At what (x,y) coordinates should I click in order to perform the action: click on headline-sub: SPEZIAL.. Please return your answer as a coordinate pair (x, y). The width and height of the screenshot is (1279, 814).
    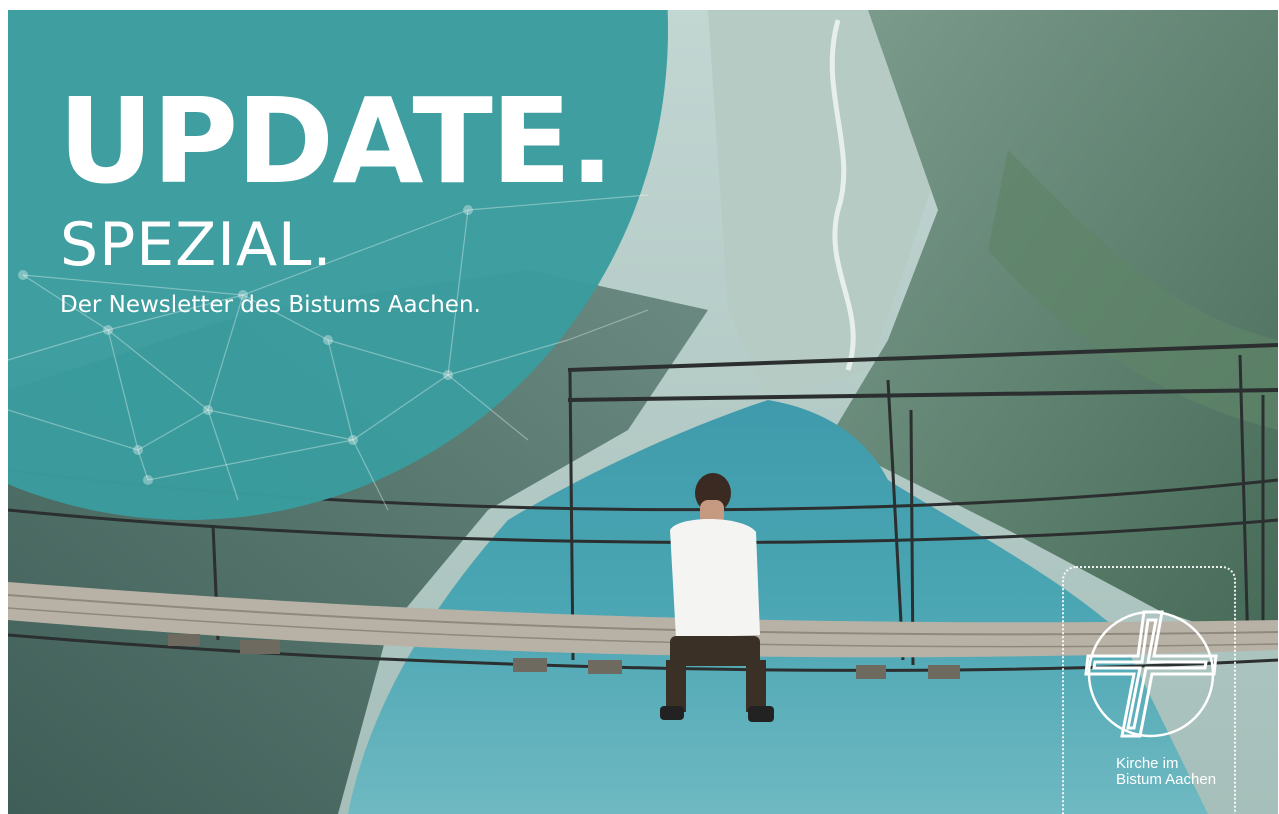
    Looking at the image, I should click on (196, 245).